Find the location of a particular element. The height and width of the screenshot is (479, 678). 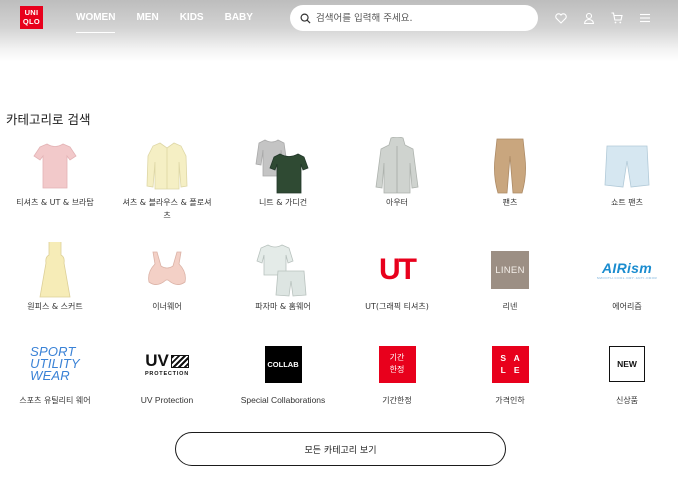

airism-logo-box: AIRism SMOOTH·COOL·DRY·ANTI-ODOR is located at coordinates (625, 270).